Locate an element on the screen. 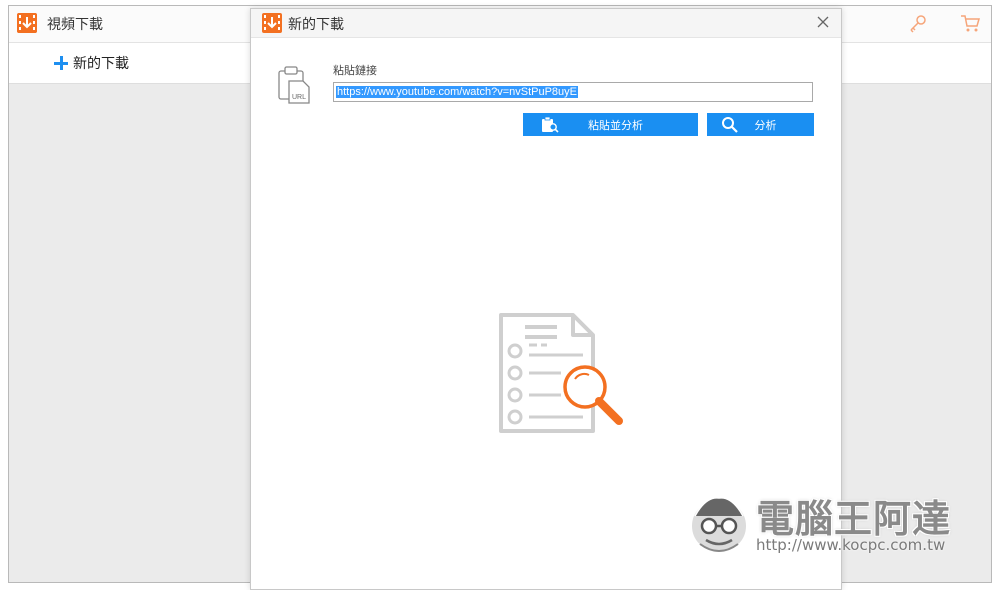 This screenshot has width=1000, height=590. analyze-button: 分析 is located at coordinates (760, 124).